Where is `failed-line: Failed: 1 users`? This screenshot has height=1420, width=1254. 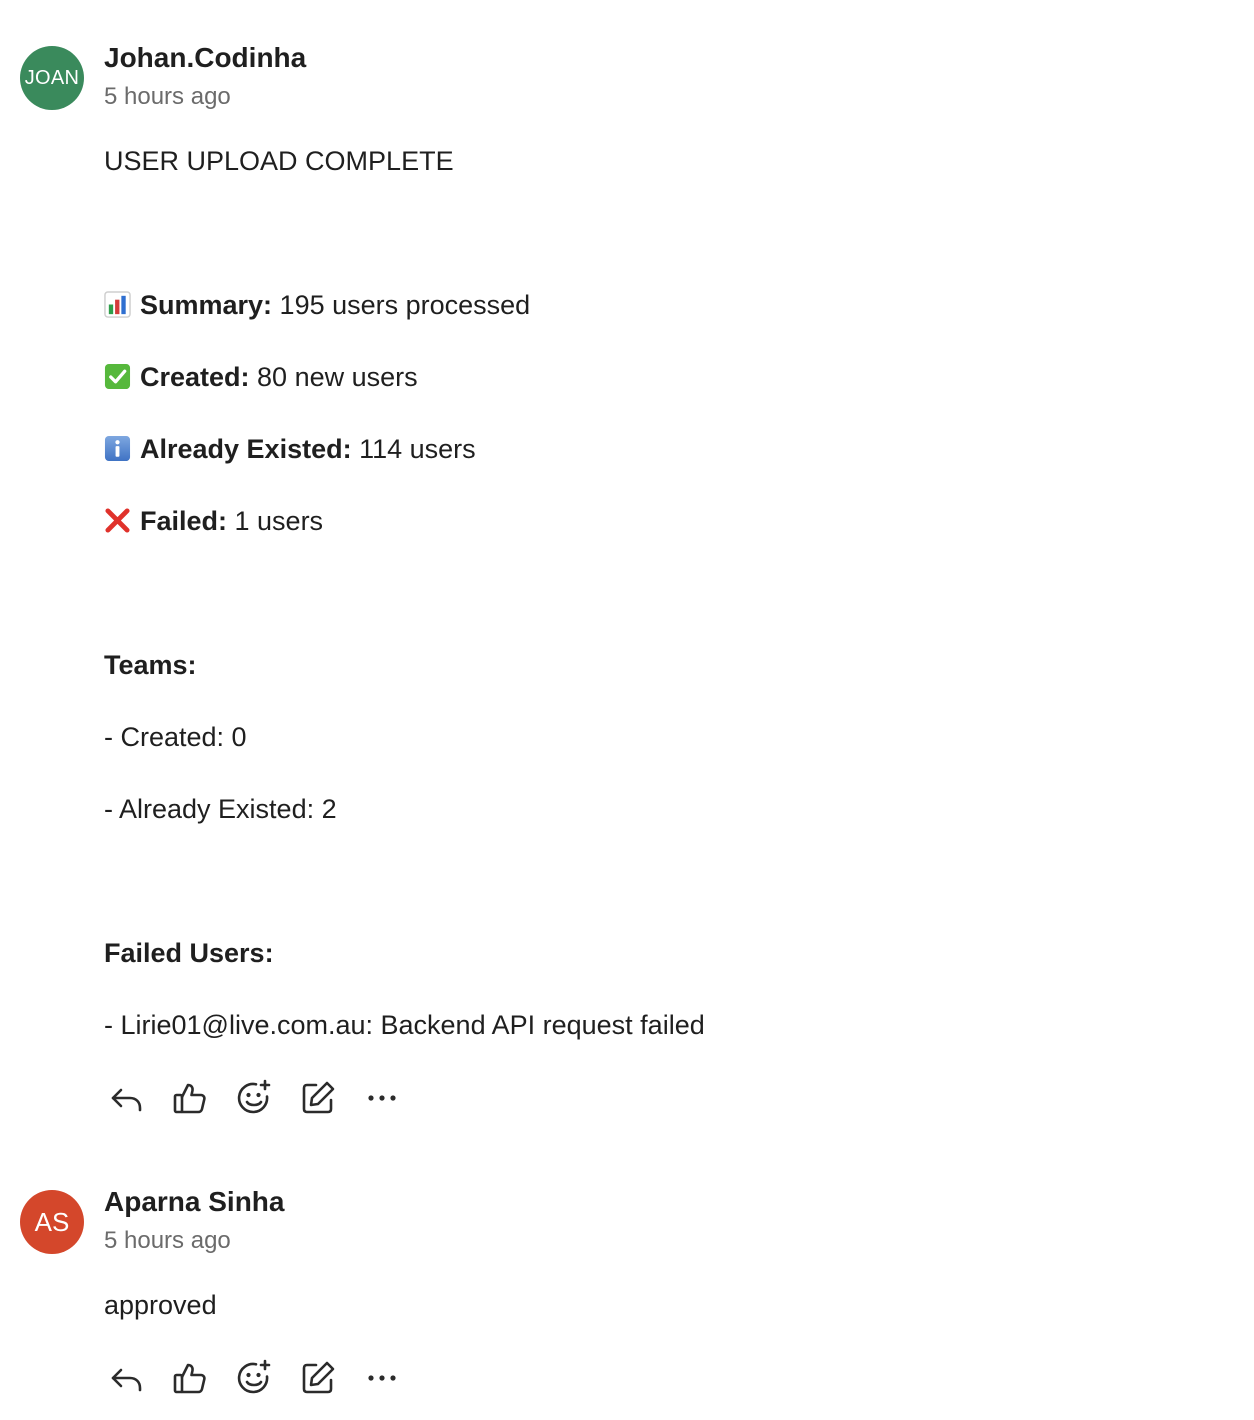 failed-line: Failed: 1 users is located at coordinates (213, 521).